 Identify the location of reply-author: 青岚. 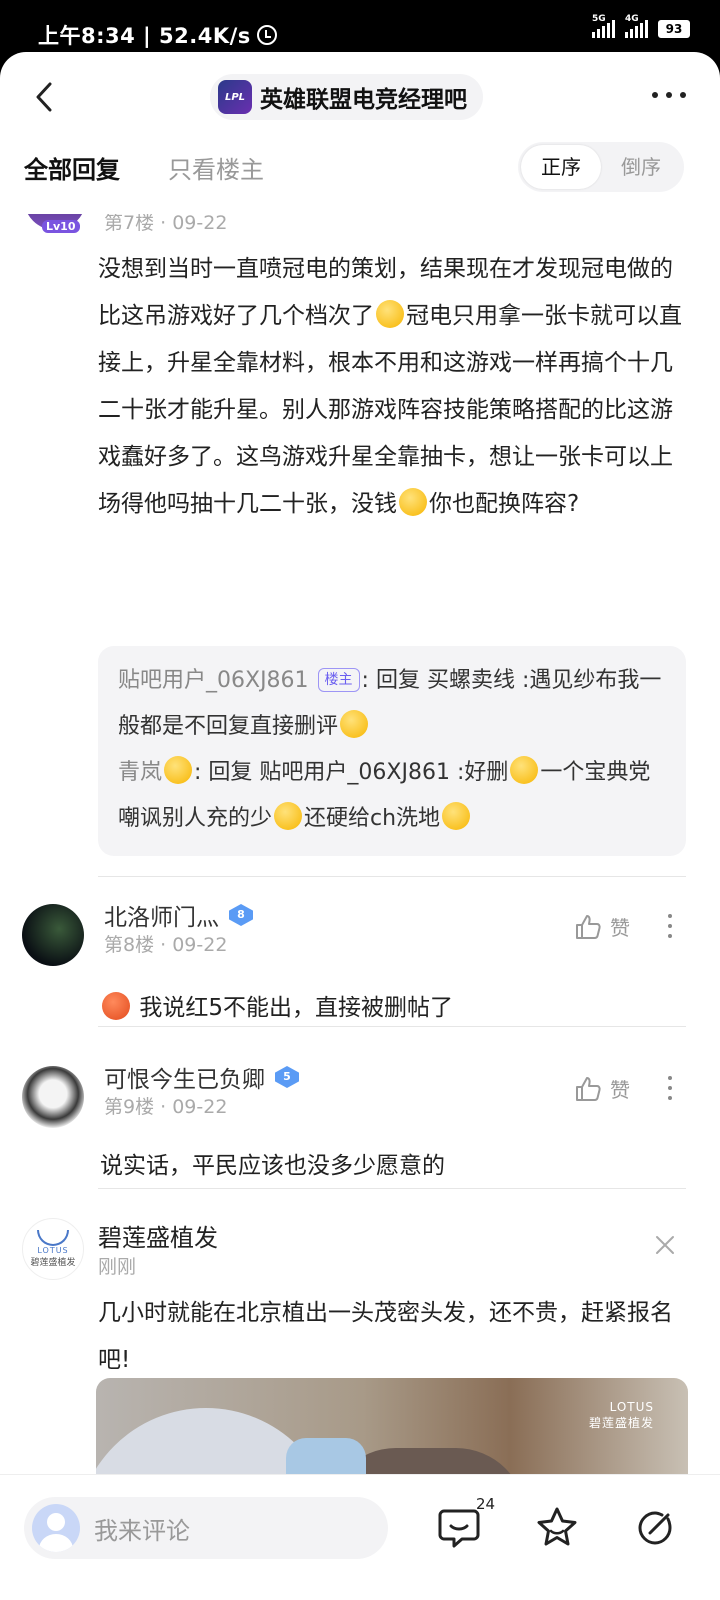
(140, 772).